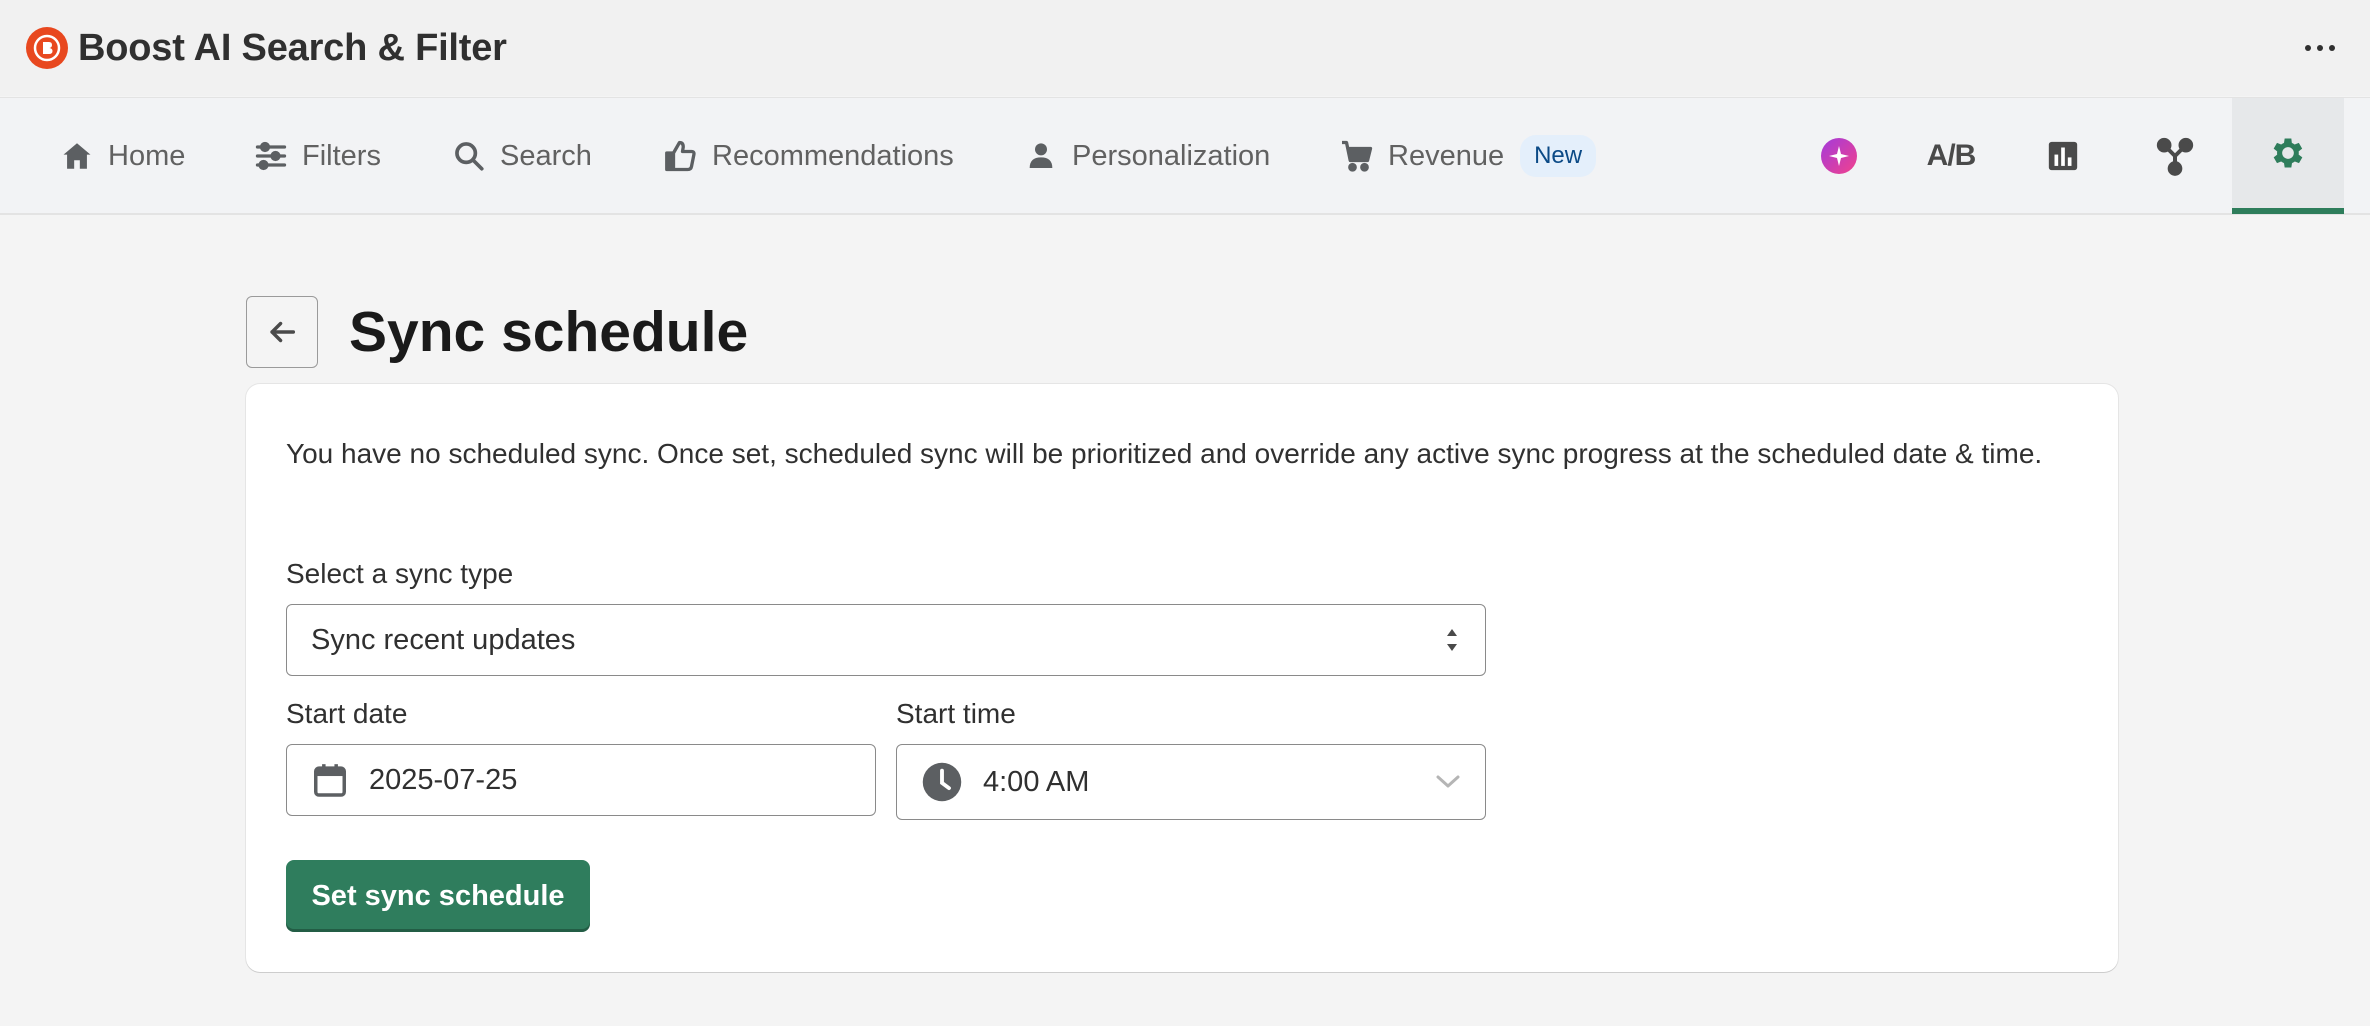  I want to click on tab-ab-testing: A/B, so click(1951, 156).